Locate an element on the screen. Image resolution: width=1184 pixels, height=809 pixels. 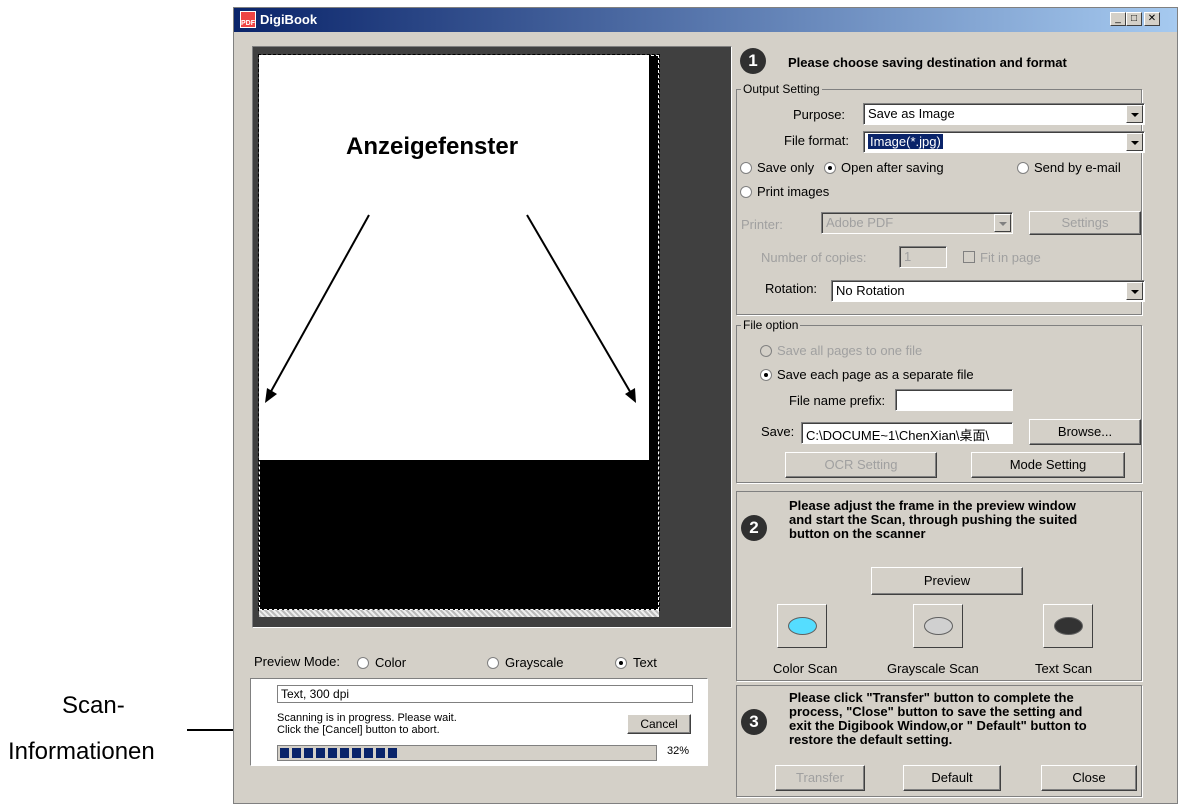
fit-in-page-checkbox is located at coordinates (969, 257).